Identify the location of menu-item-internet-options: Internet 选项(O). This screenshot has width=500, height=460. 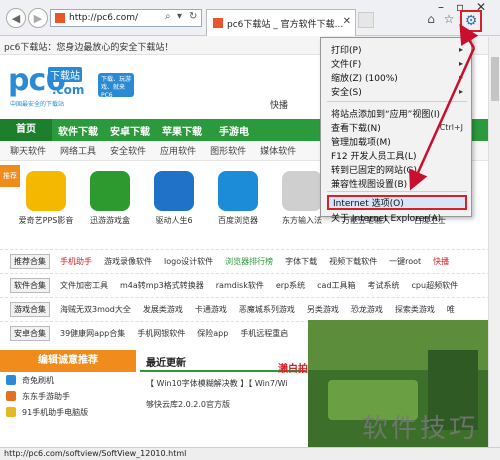
(397, 202).